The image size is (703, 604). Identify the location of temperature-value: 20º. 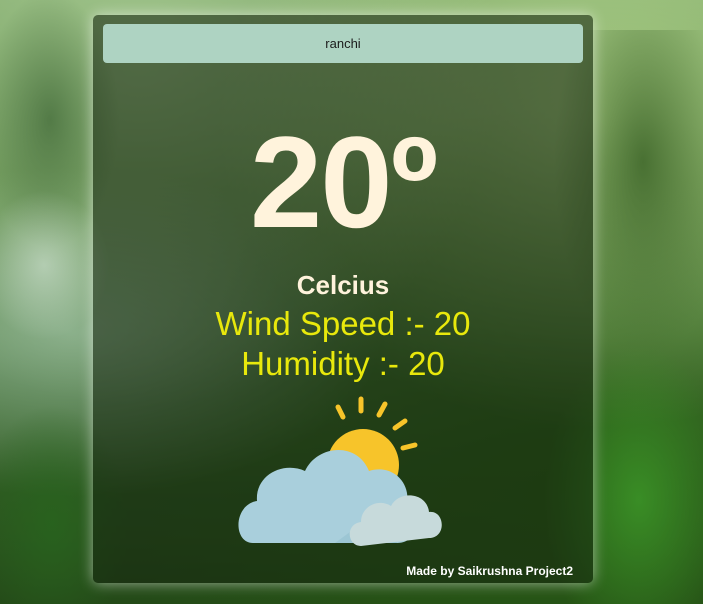
(343, 182).